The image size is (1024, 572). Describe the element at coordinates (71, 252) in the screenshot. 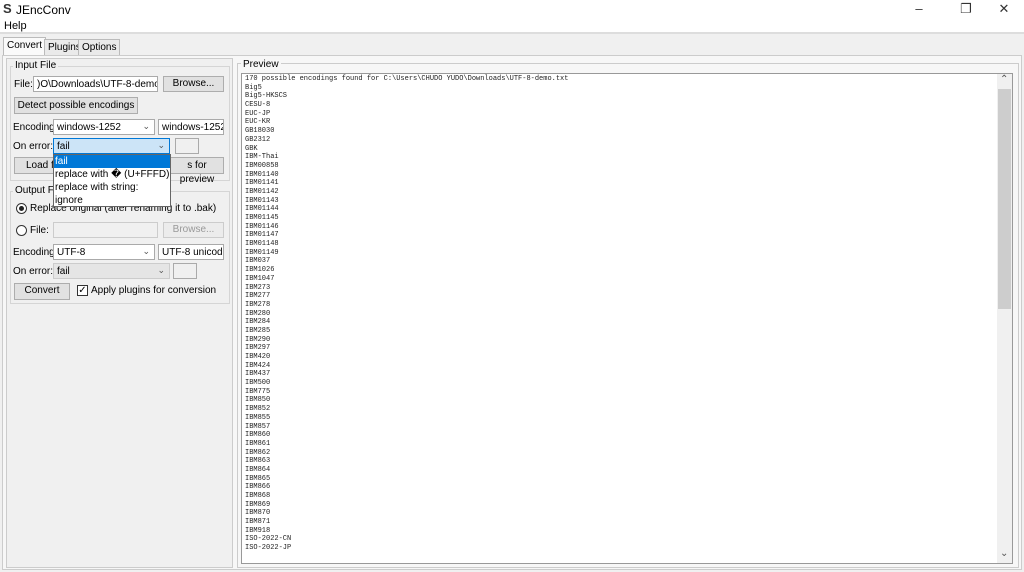

I see `output-encoding-value: UTF-8` at that location.